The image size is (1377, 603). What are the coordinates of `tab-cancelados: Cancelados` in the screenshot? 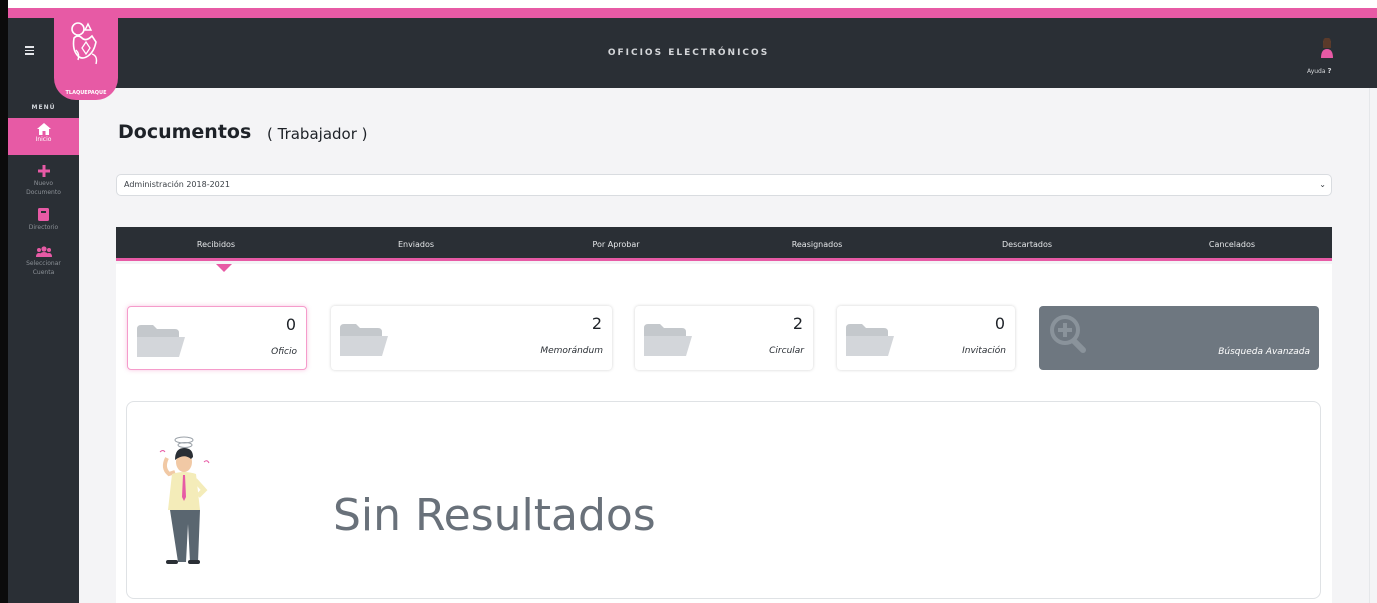 It's located at (1232, 244).